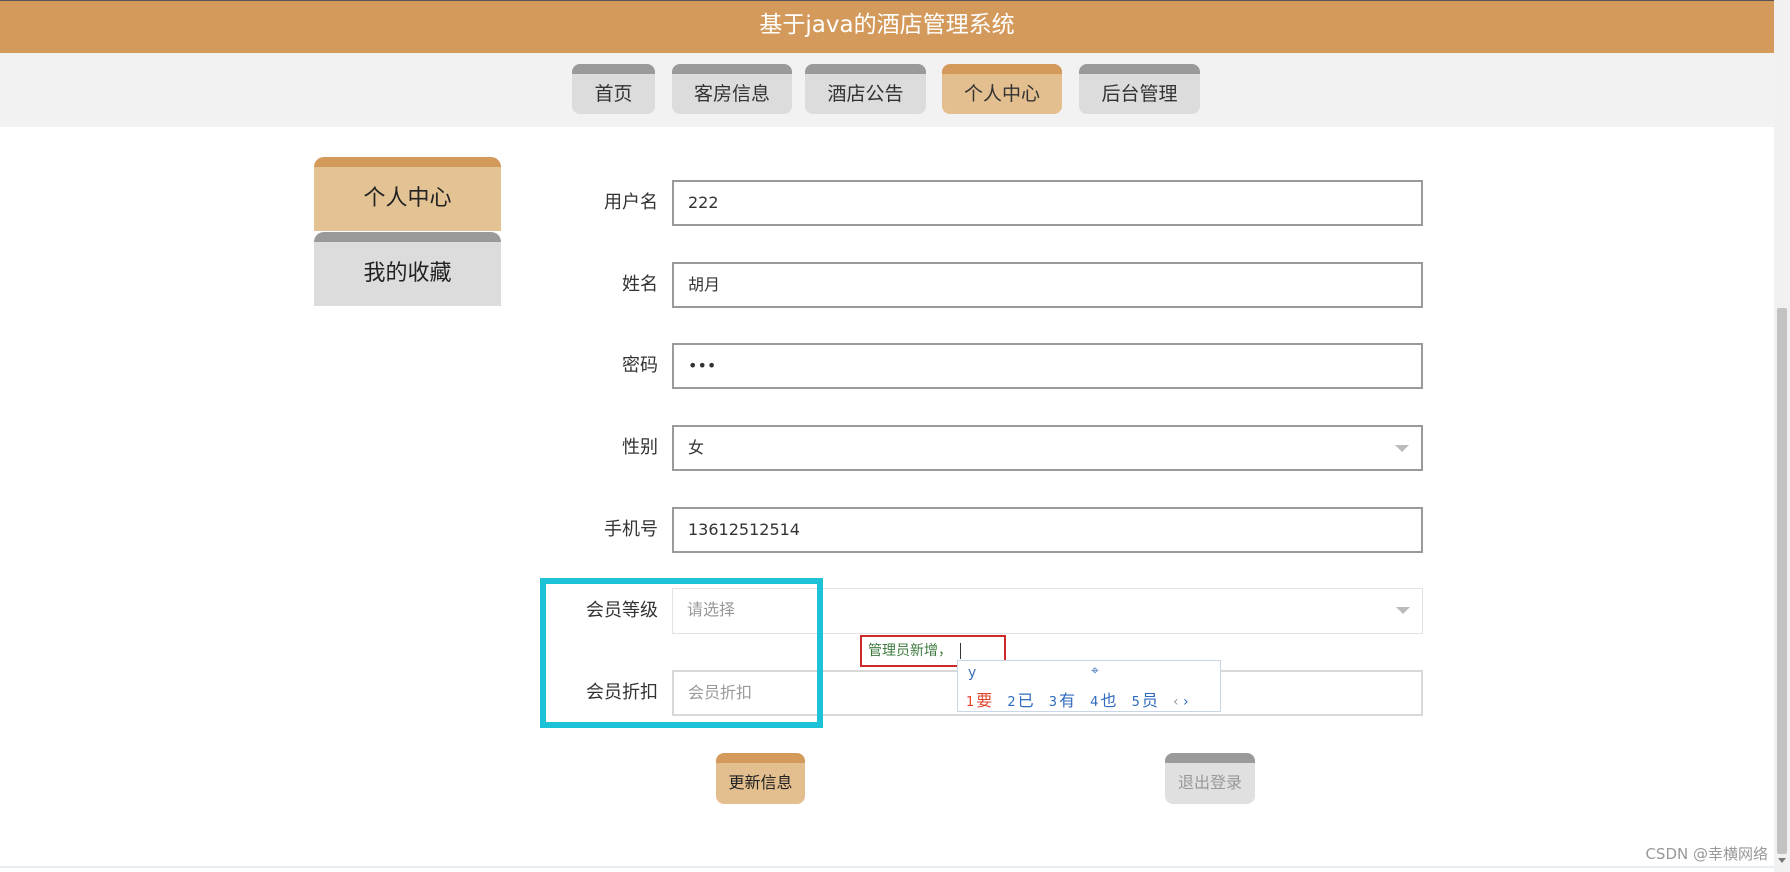 This screenshot has height=872, width=1790. What do you see at coordinates (631, 529) in the screenshot?
I see `phone-label: 手机号` at bounding box center [631, 529].